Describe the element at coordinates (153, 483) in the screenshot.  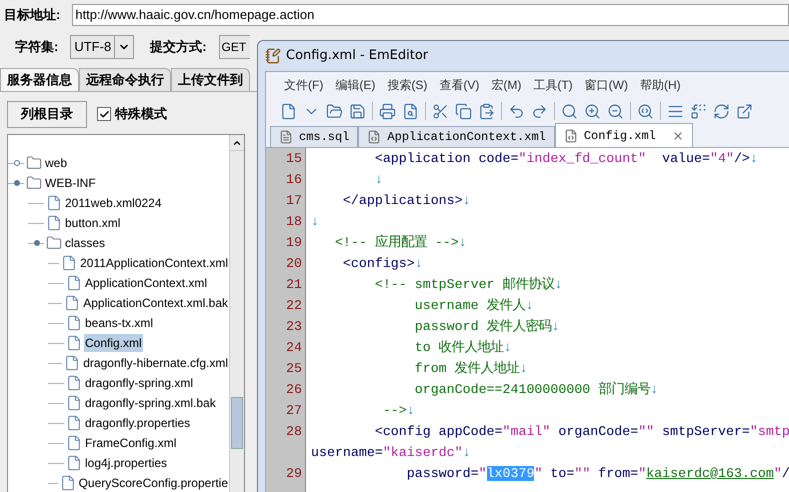
I see `tree-item: QueryScoreConfig.propertie` at that location.